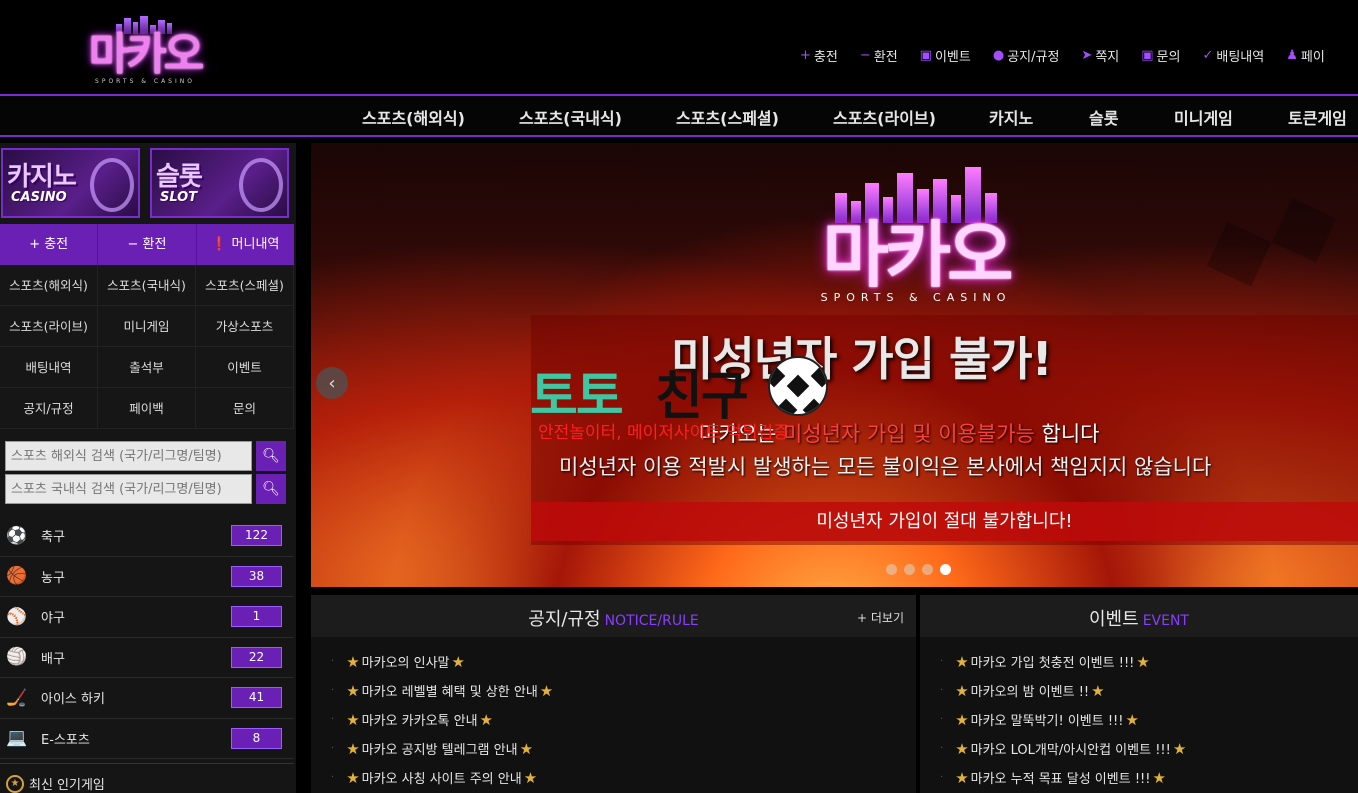 The image size is (1358, 793). I want to click on banner-prev-button: ‹, so click(332, 383).